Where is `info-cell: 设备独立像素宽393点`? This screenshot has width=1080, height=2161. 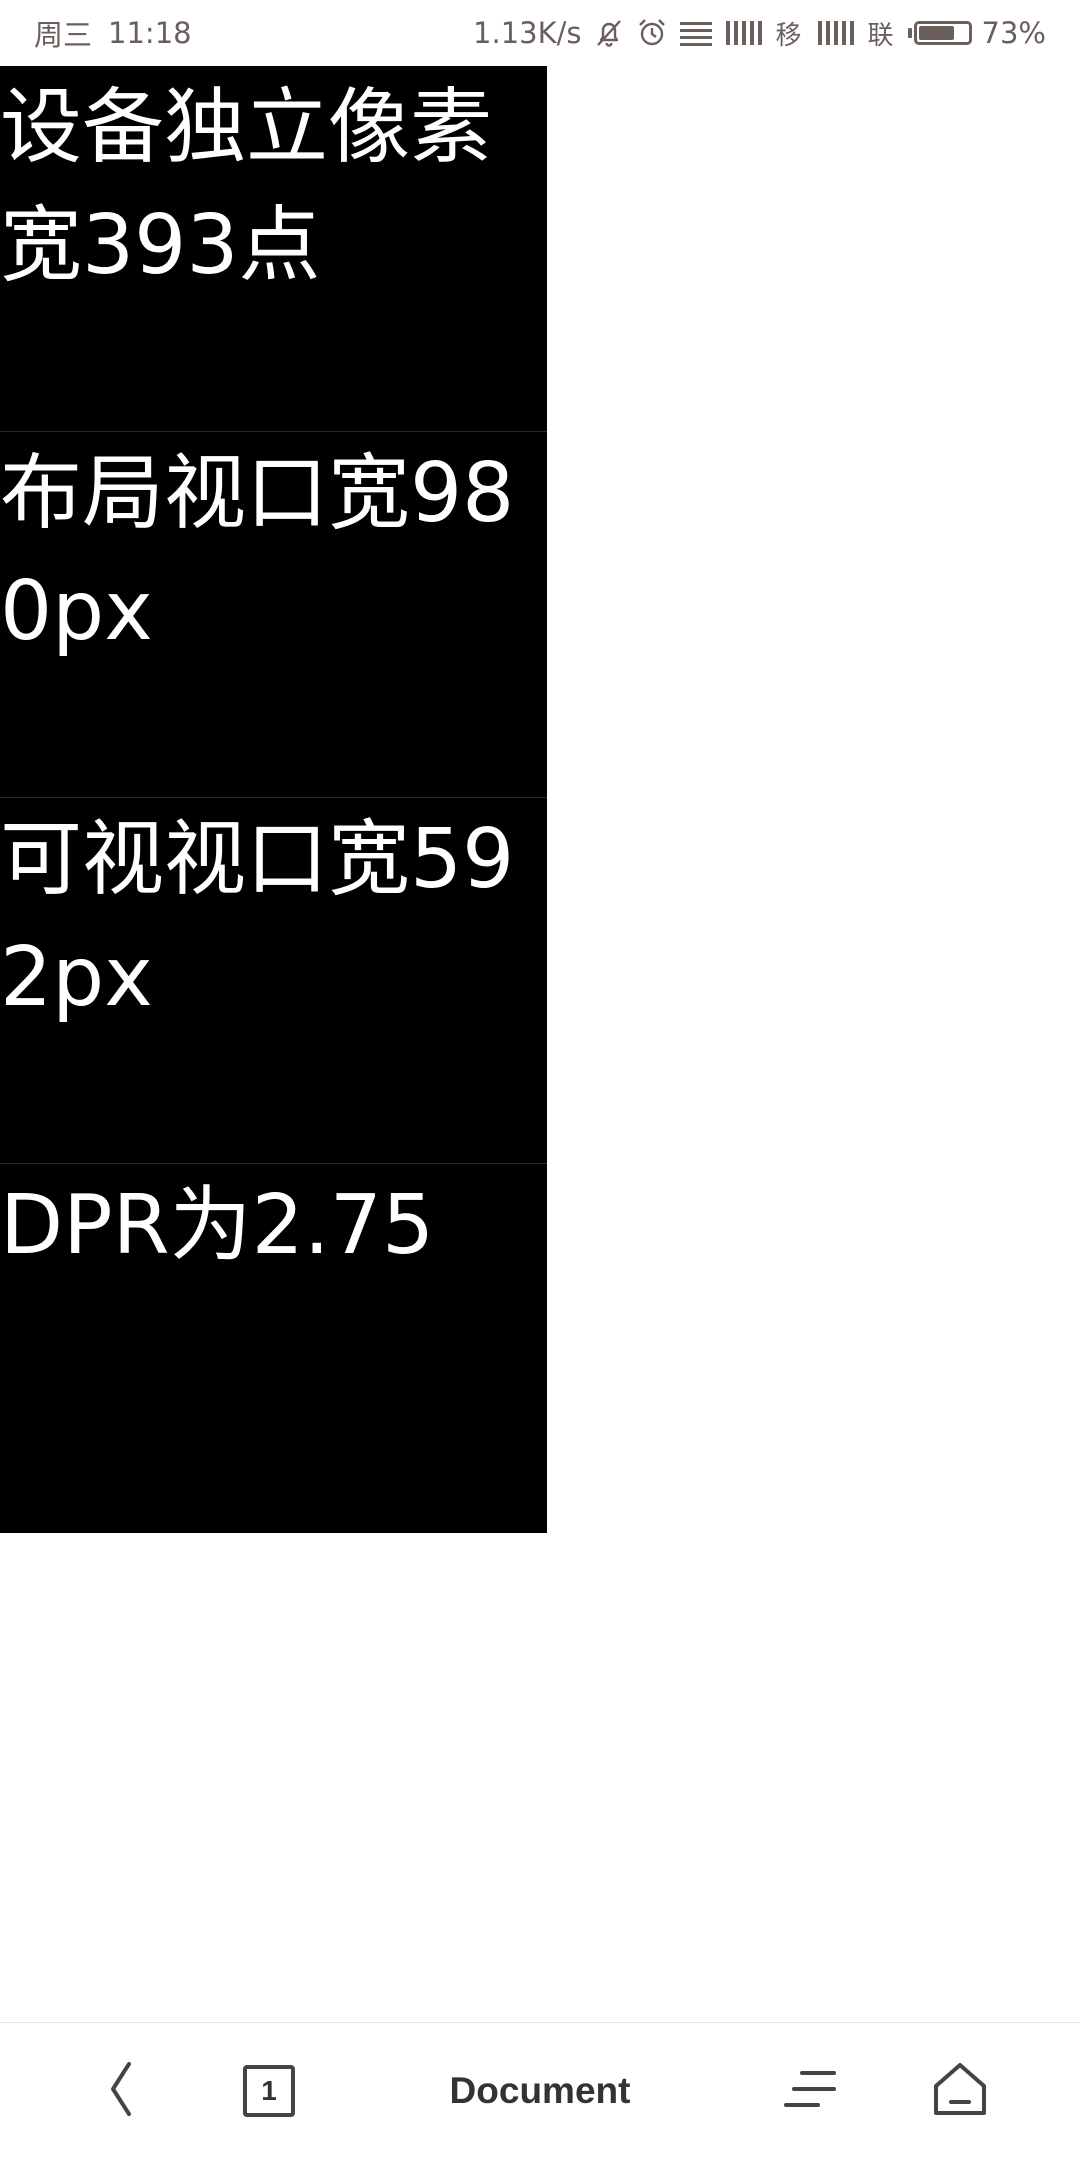
info-cell: 设备独立像素宽393点 is located at coordinates (273, 249).